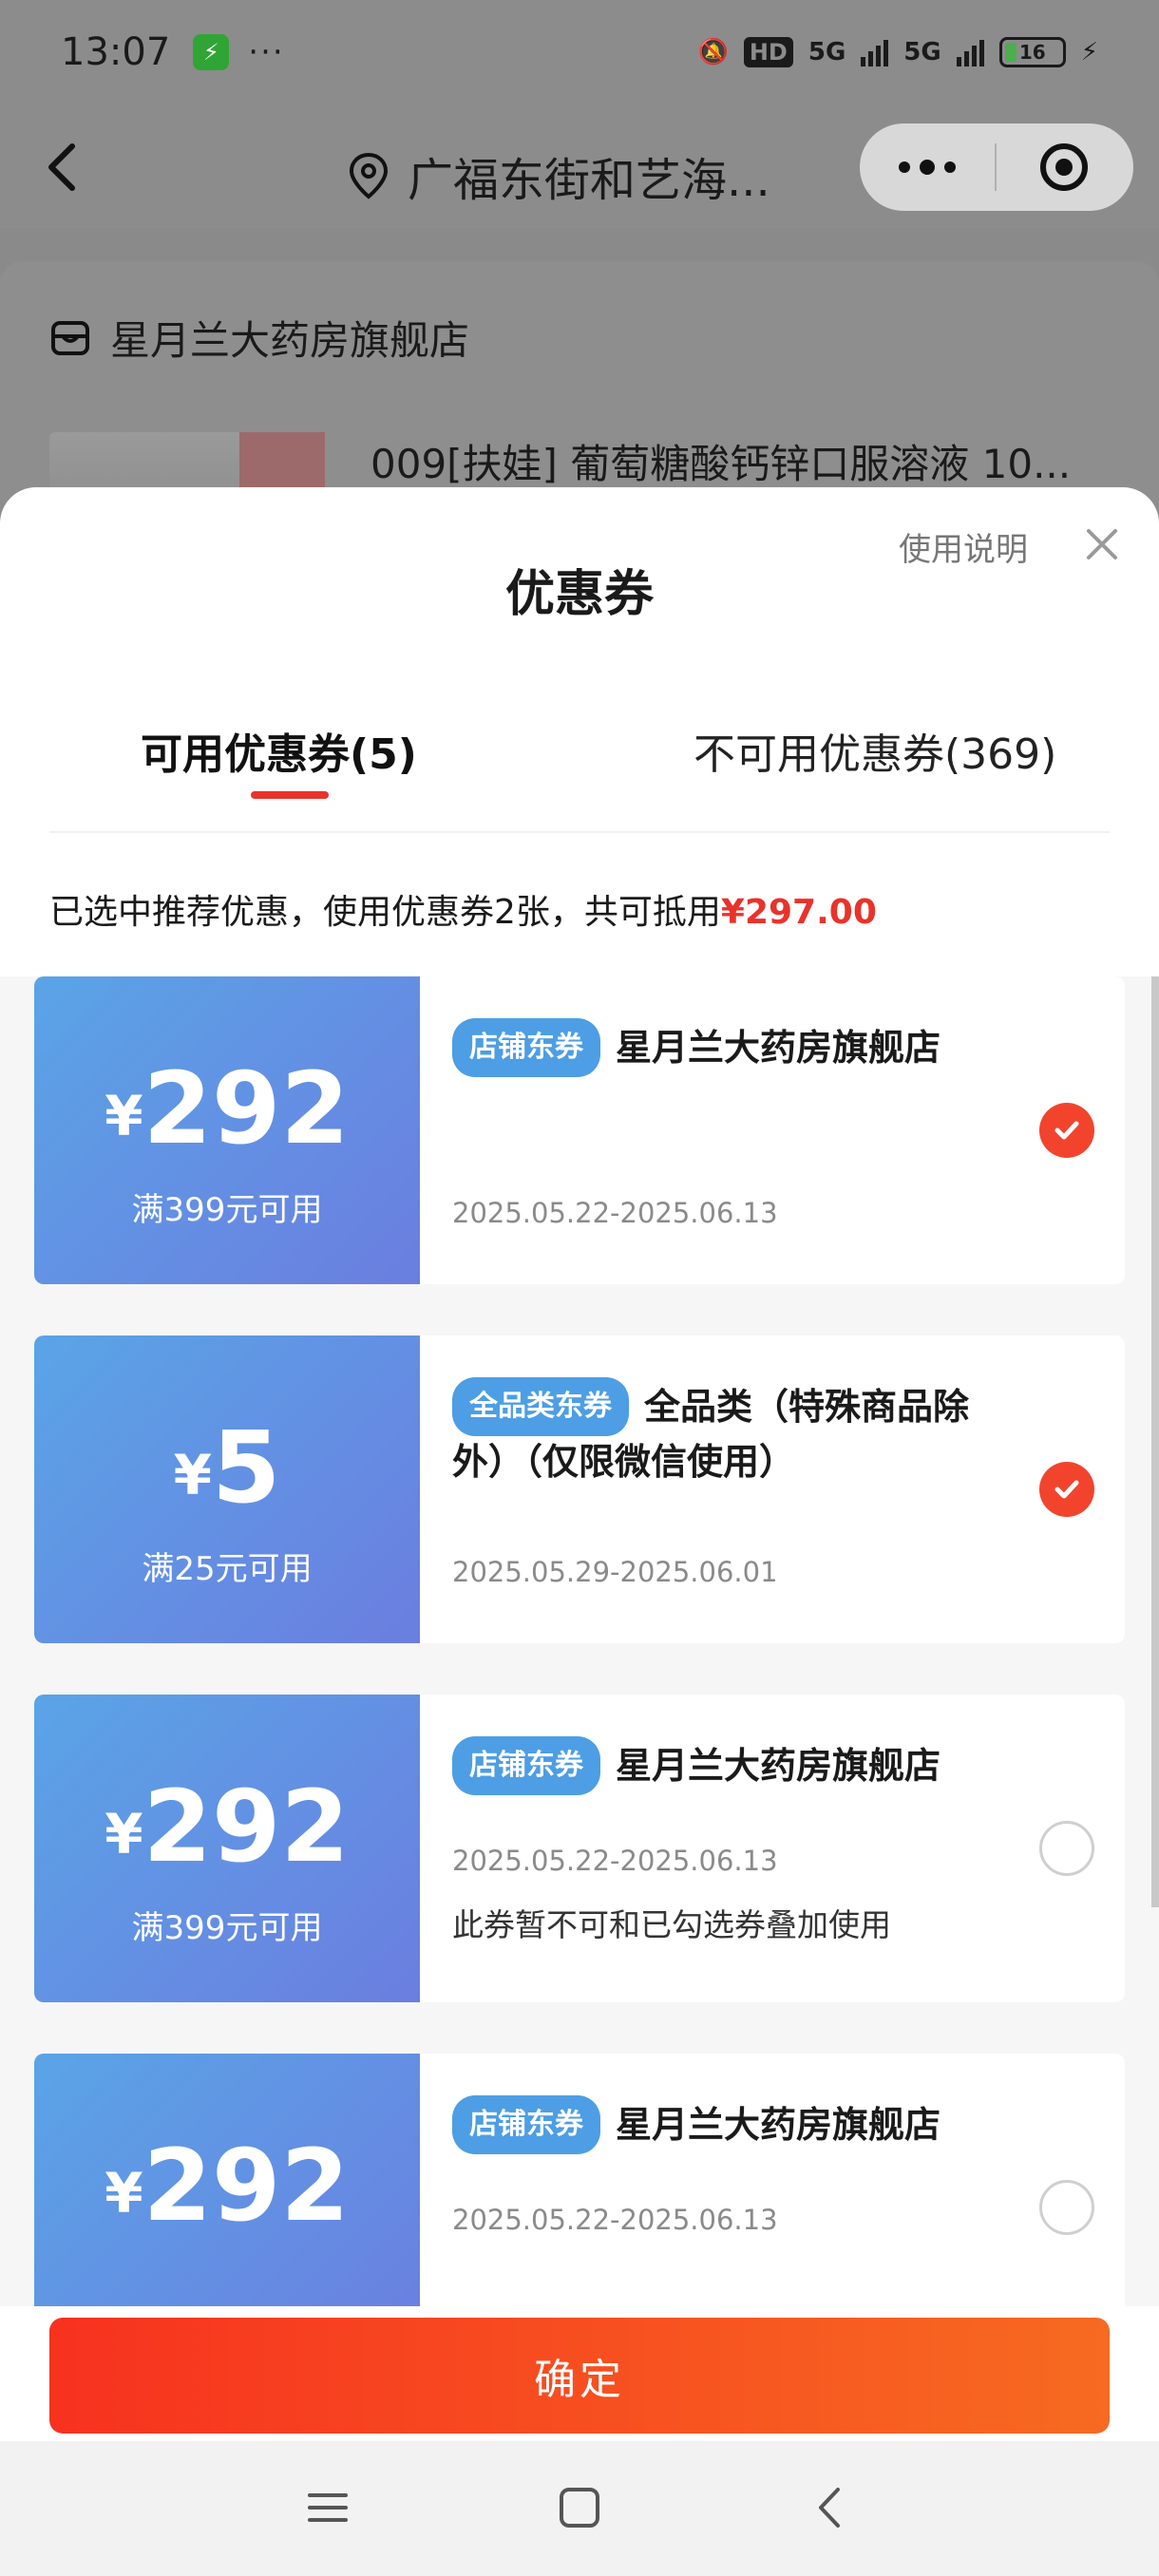 The width and height of the screenshot is (1159, 2576). Describe the element at coordinates (385, 912) in the screenshot. I see `summary-text: 已选中推荐优惠，使用优惠券2张，共可抵用` at that location.